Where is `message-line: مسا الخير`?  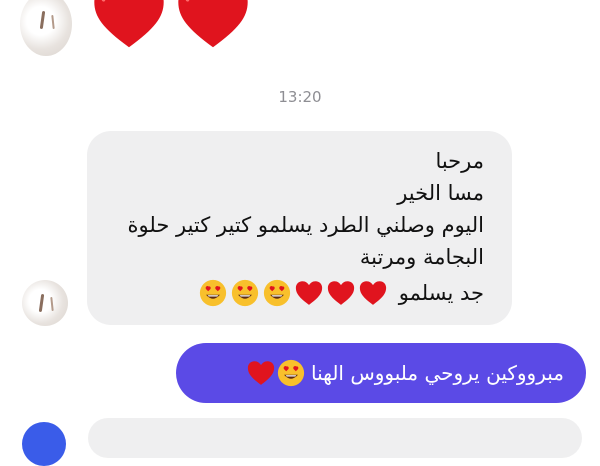
message-line: مسا الخير is located at coordinates (440, 193).